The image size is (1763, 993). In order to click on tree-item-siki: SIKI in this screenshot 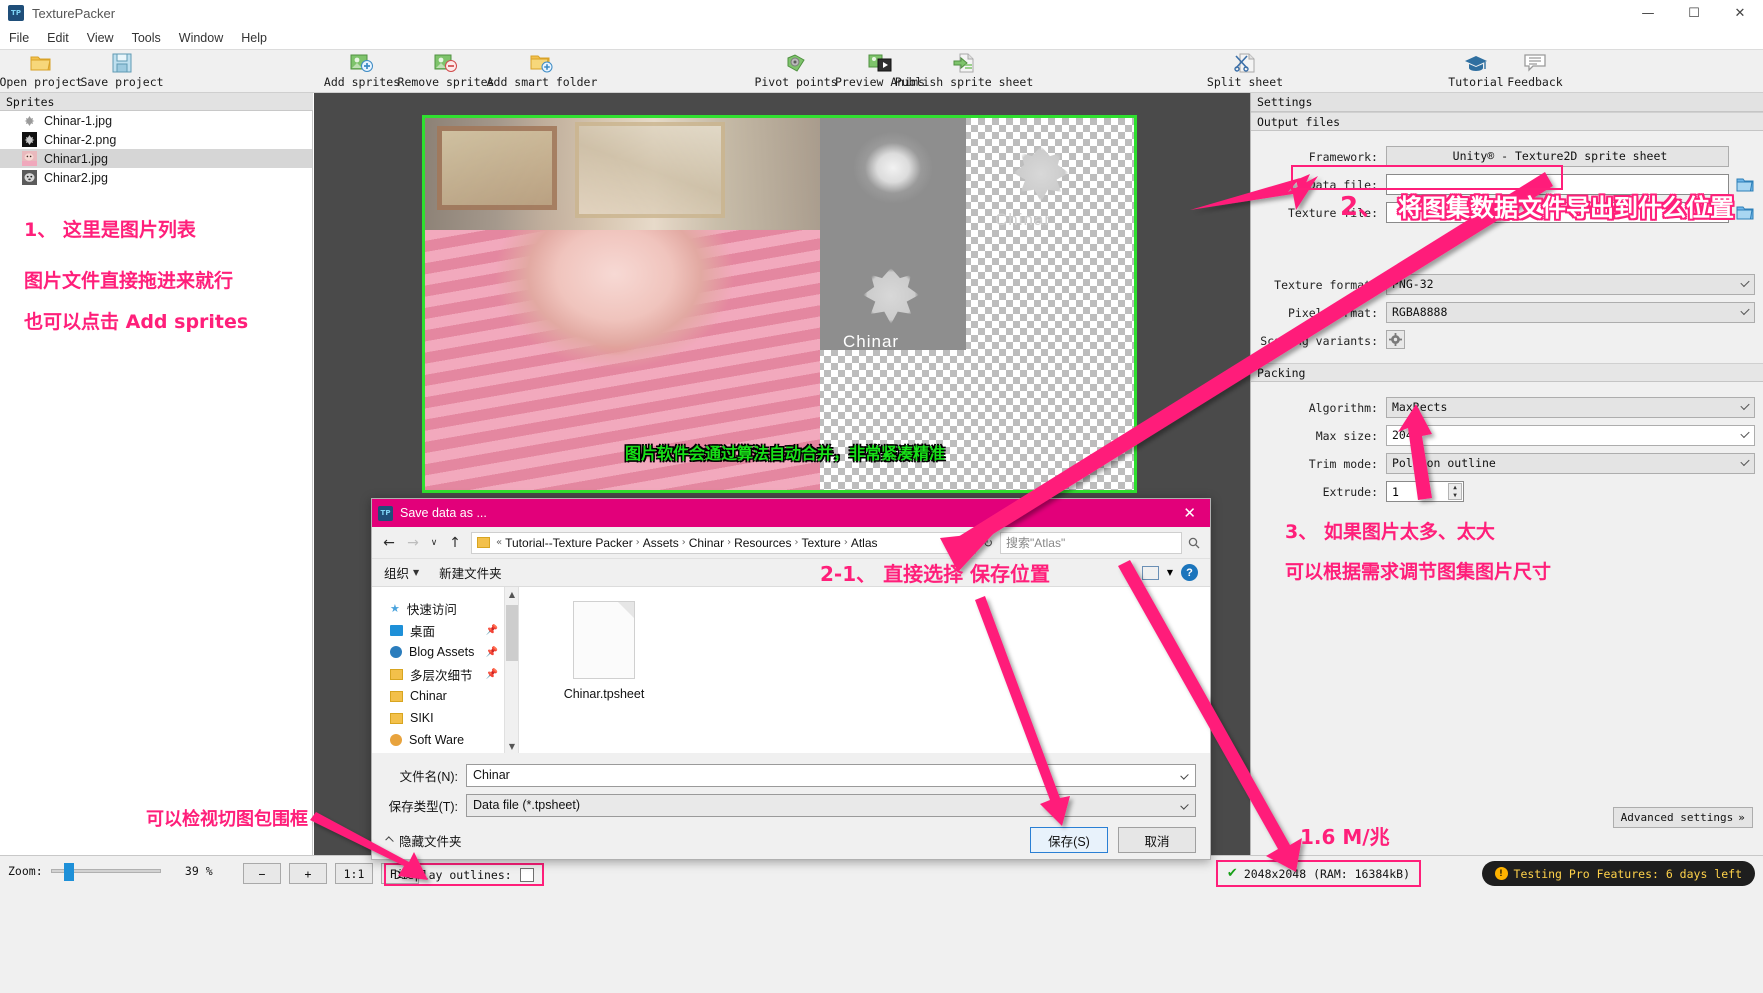, I will do `click(438, 718)`.